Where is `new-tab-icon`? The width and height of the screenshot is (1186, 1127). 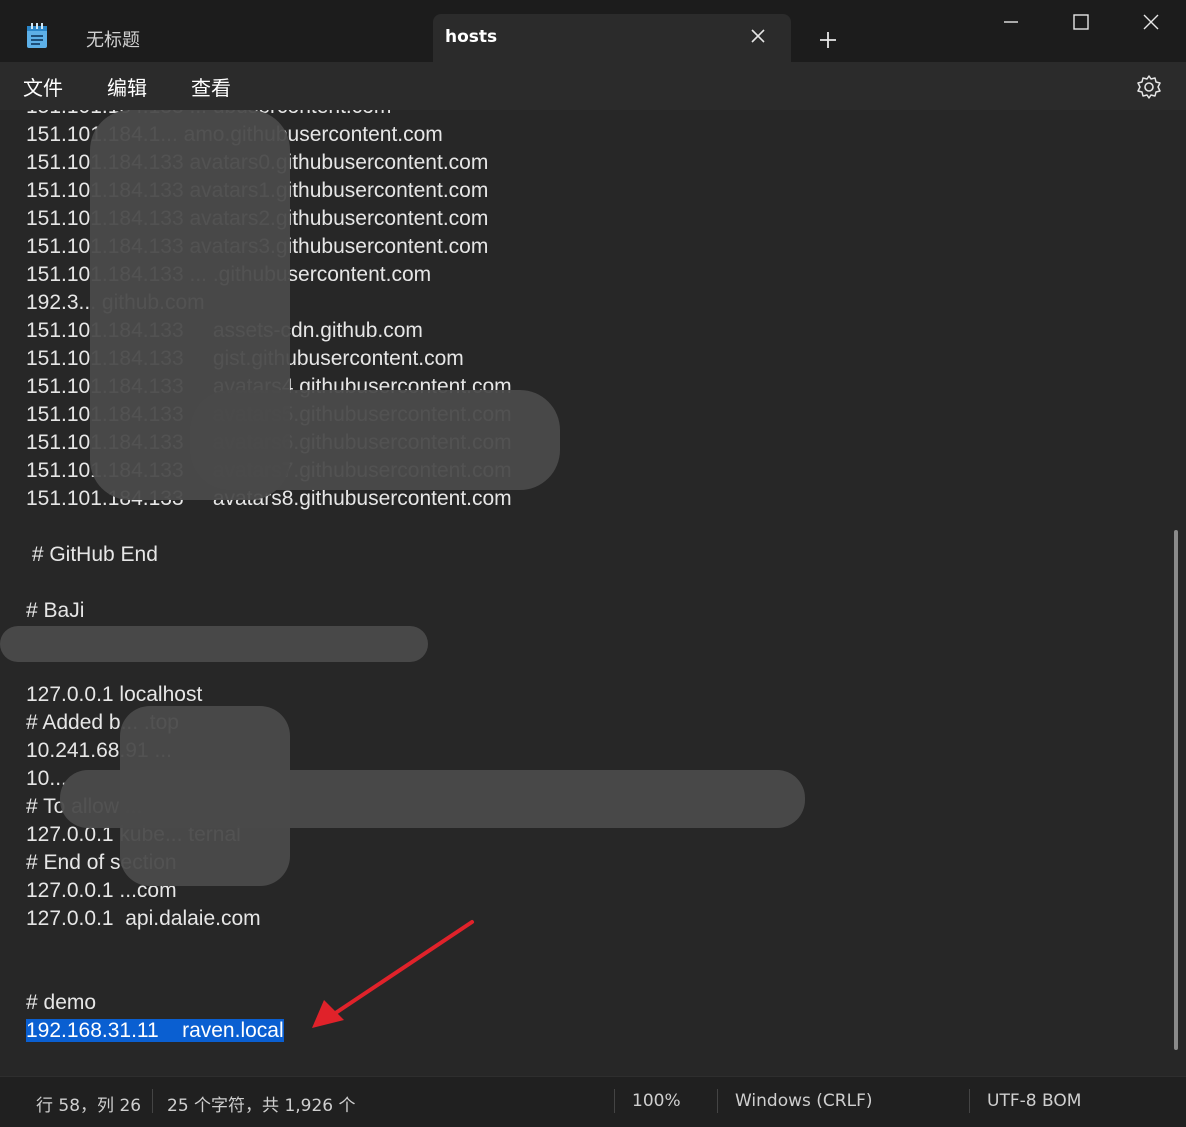
new-tab-icon is located at coordinates (828, 40).